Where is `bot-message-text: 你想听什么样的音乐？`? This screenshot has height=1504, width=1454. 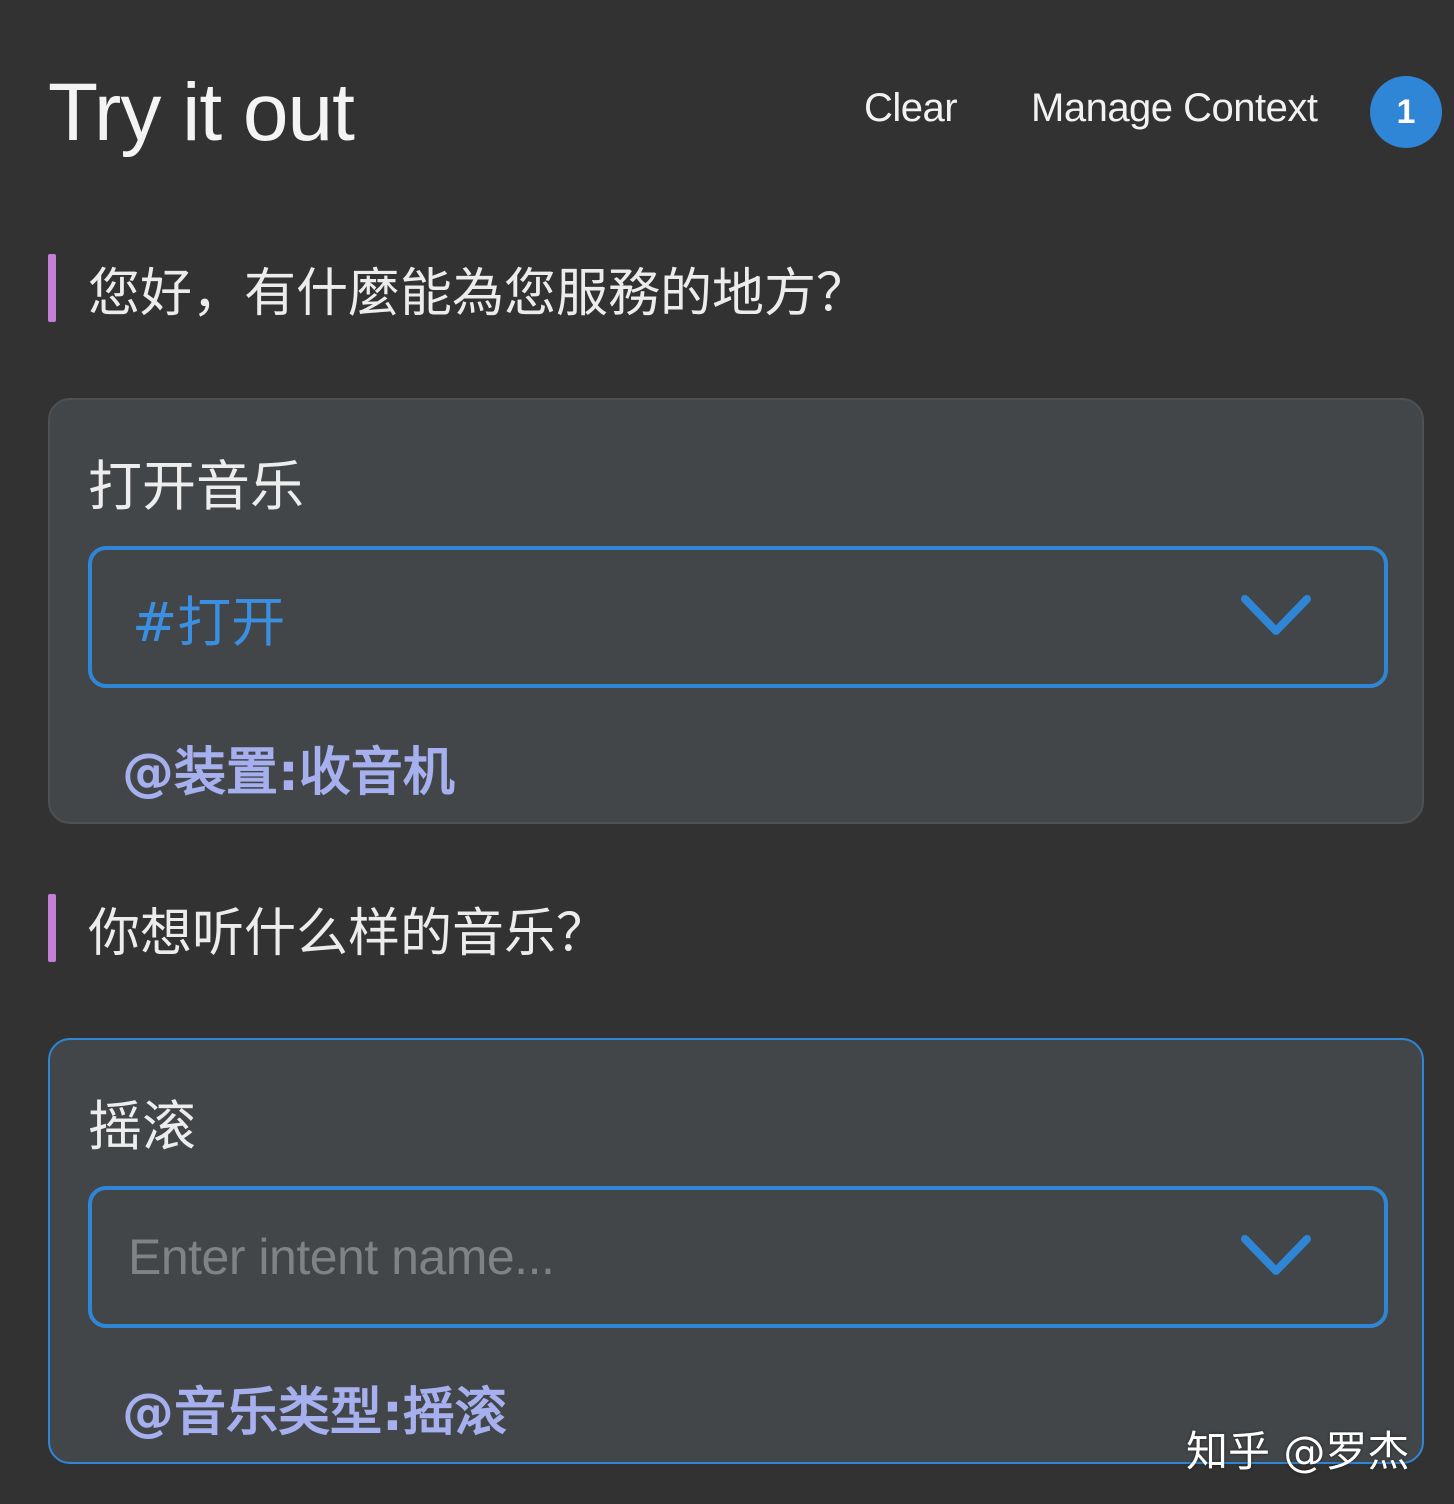 bot-message-text: 你想听什么样的音乐？ is located at coordinates (348, 933).